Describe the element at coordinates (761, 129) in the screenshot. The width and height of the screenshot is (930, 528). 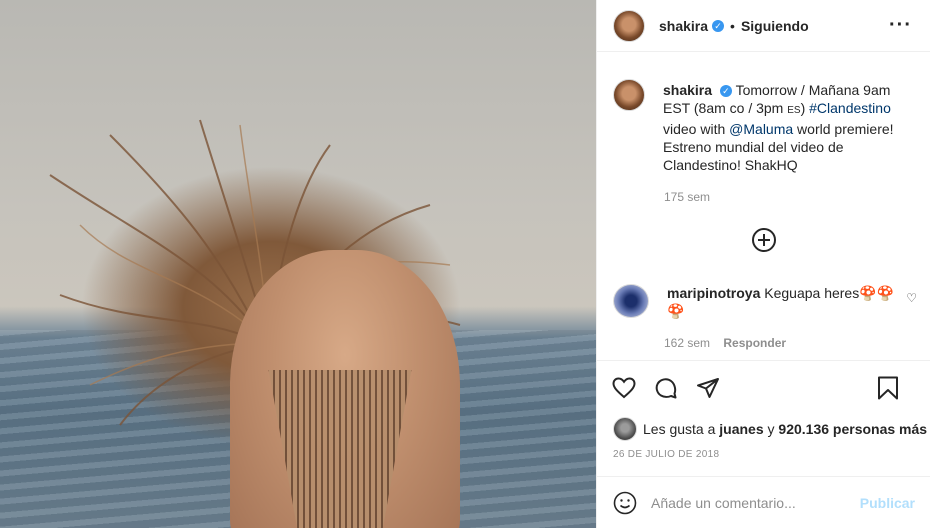
I see `mention-link: @Maluma` at that location.